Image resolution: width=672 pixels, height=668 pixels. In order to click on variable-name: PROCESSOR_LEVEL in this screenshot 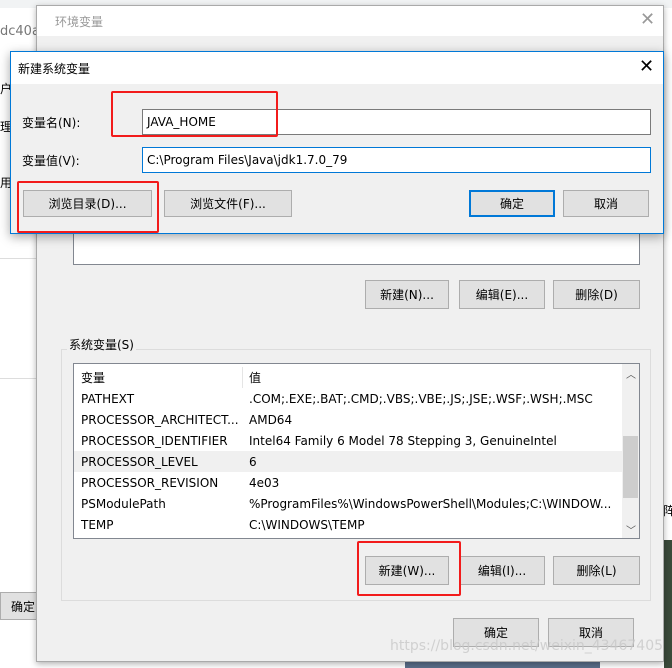, I will do `click(139, 461)`.